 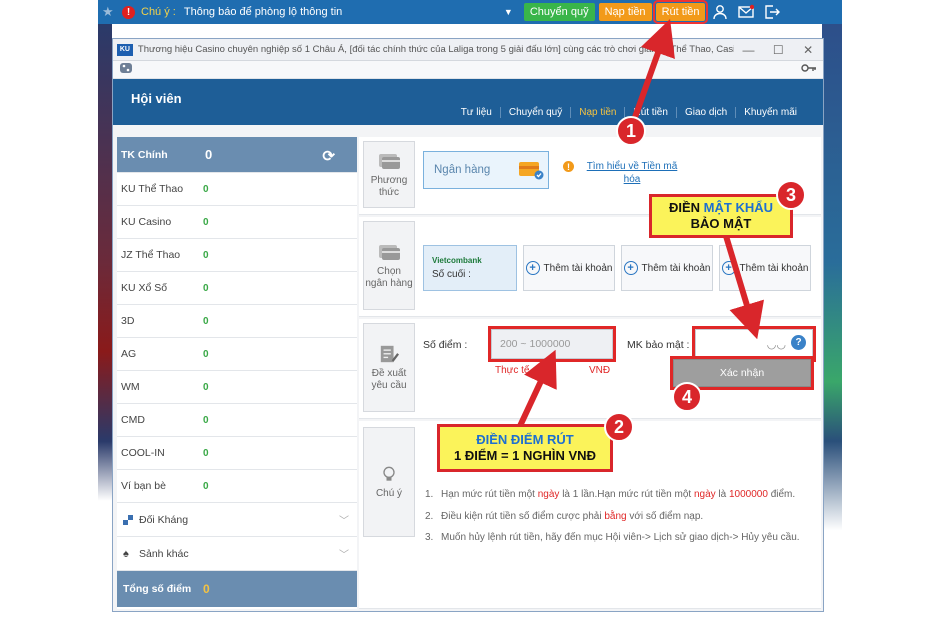 I want to click on tab-promotions: Khuyến mãi, so click(x=770, y=112).